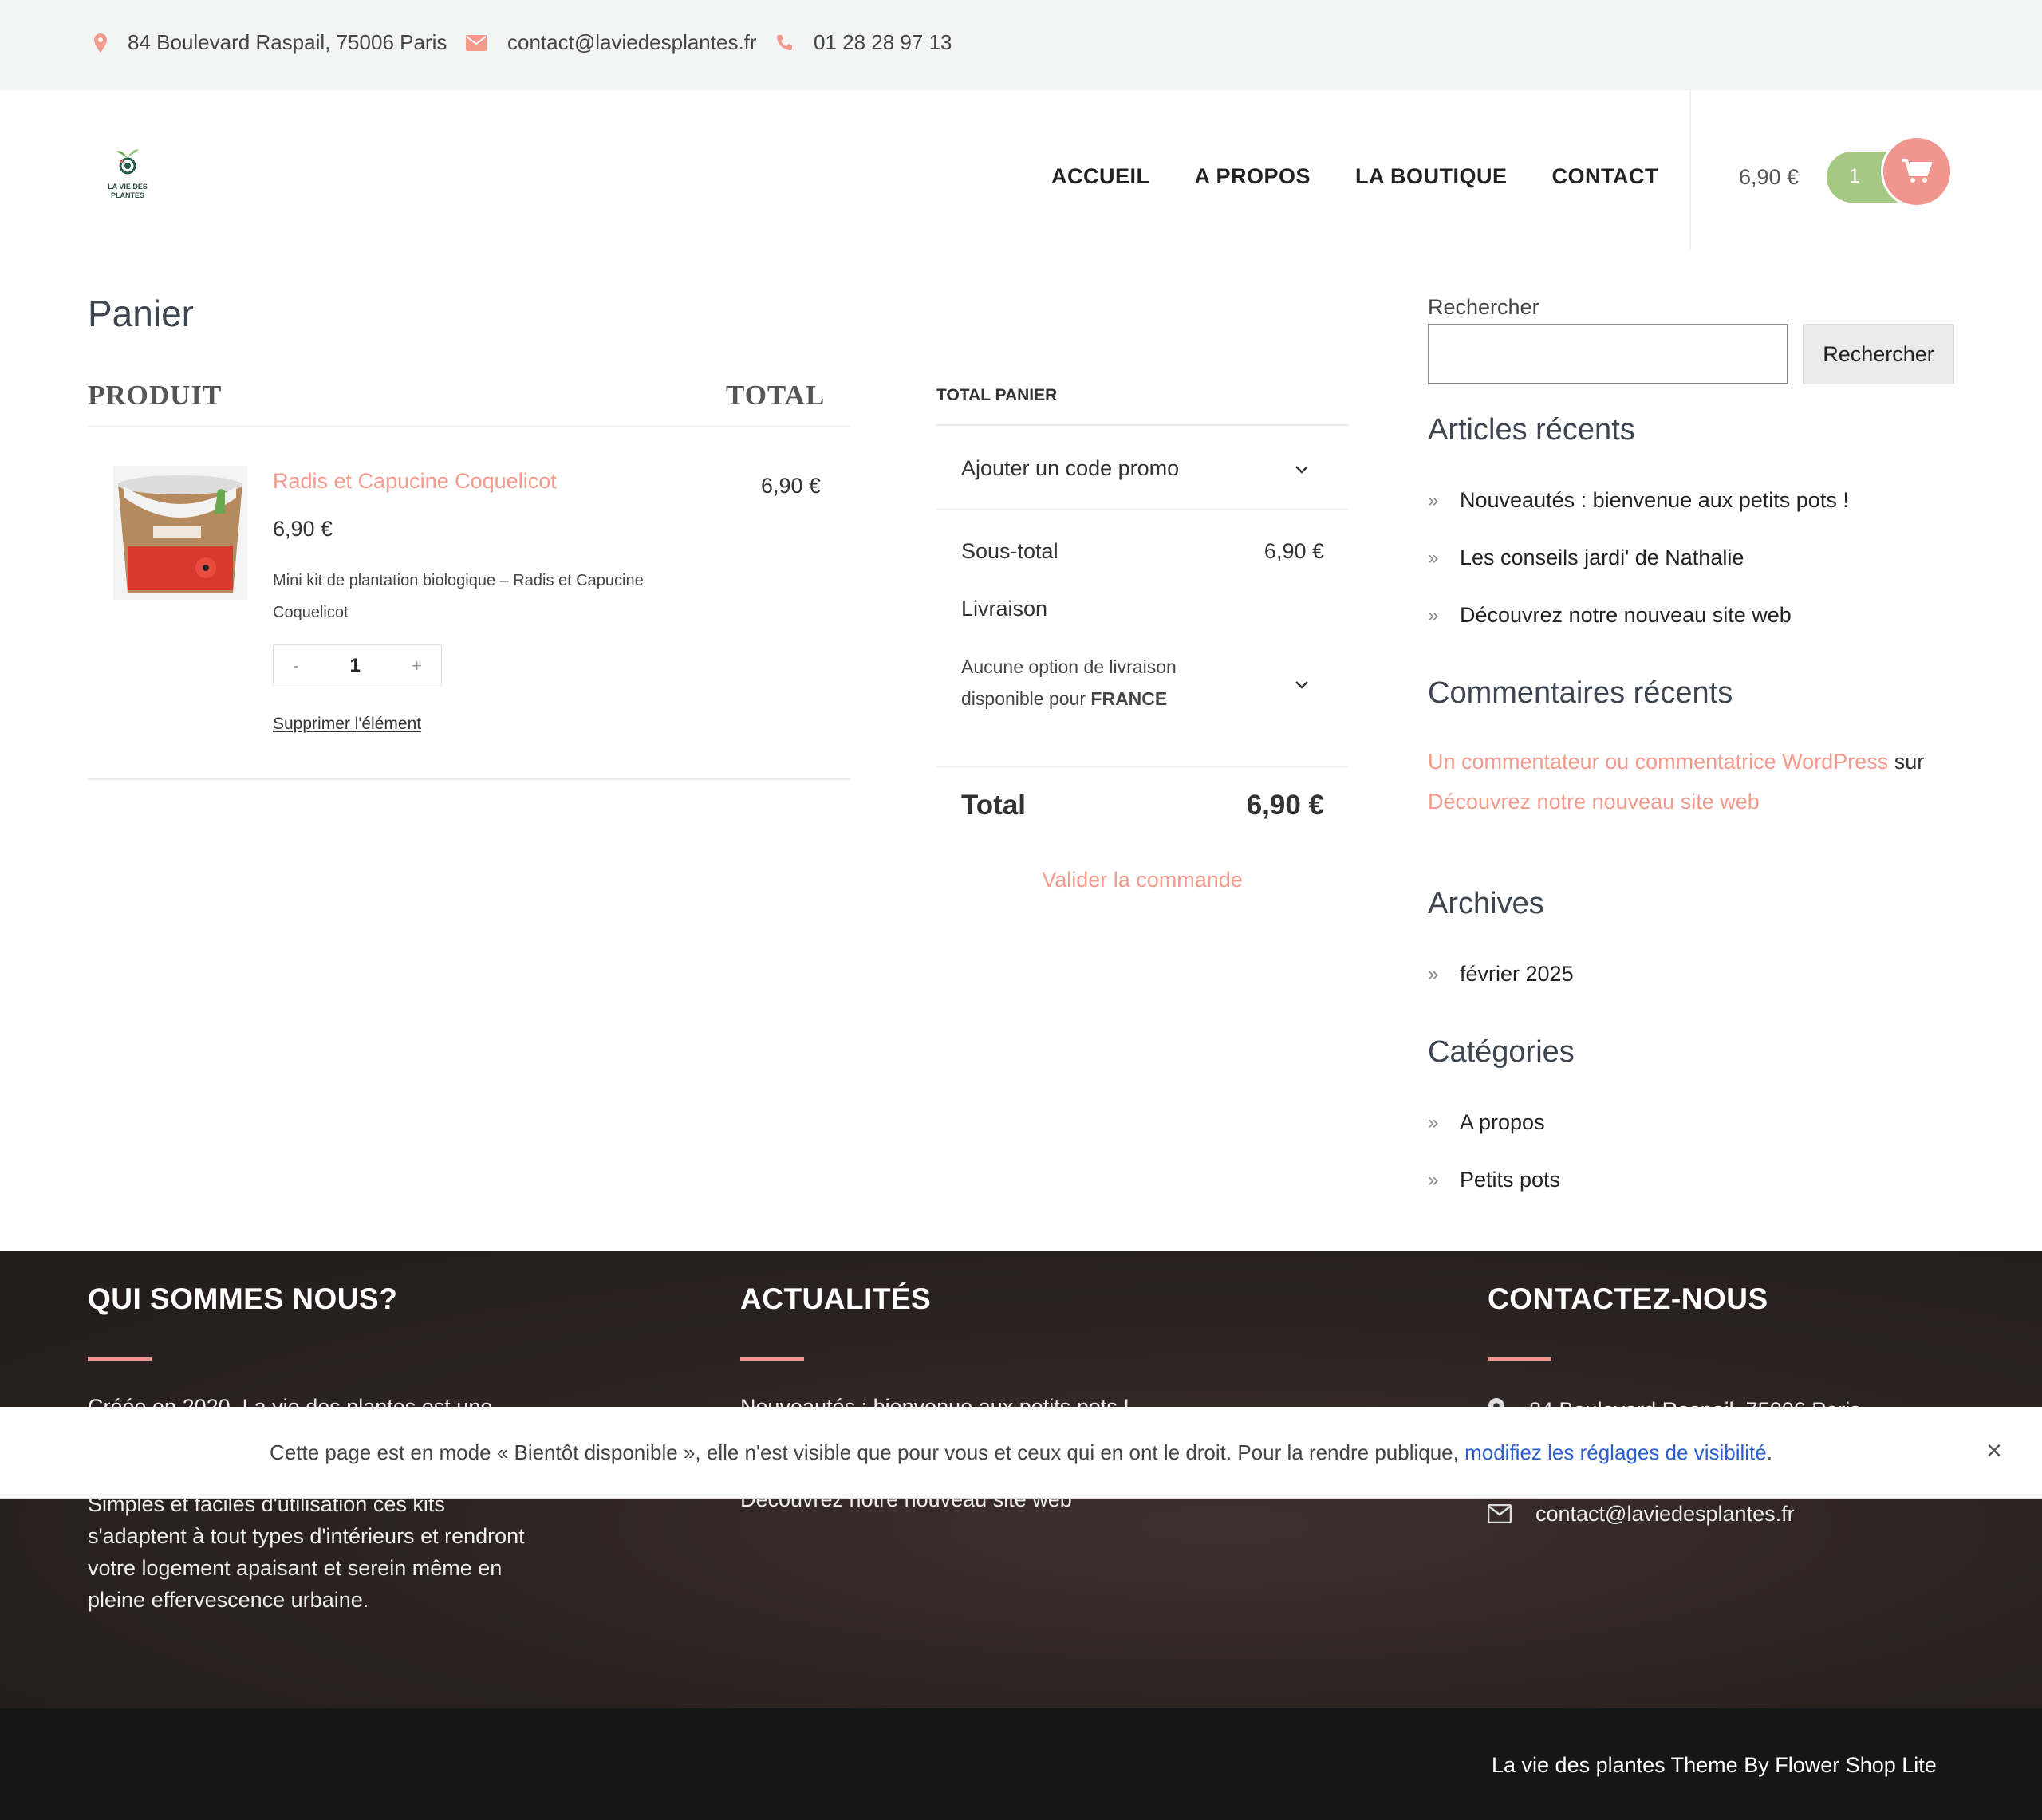 This screenshot has height=1820, width=2042. What do you see at coordinates (270, 42) in the screenshot?
I see `topbar-address: 84 Boulevard Raspail, 75006 Paris` at bounding box center [270, 42].